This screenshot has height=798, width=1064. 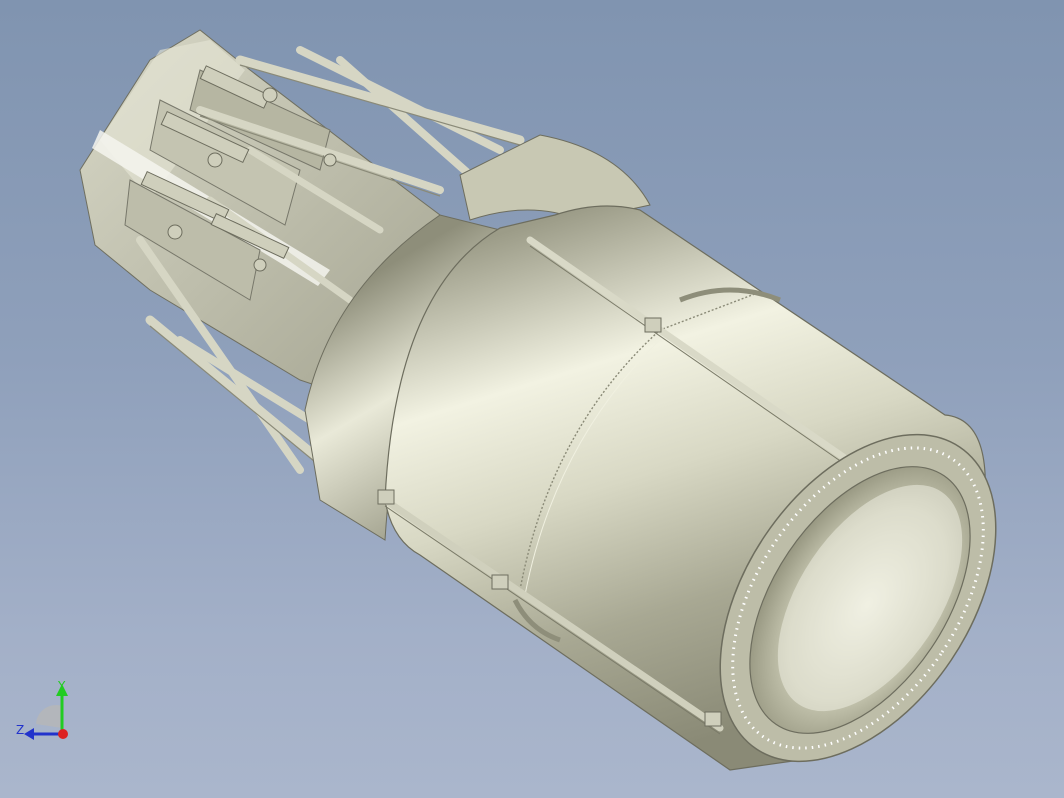 What do you see at coordinates (49, 716) in the screenshot?
I see `triad-arc` at bounding box center [49, 716].